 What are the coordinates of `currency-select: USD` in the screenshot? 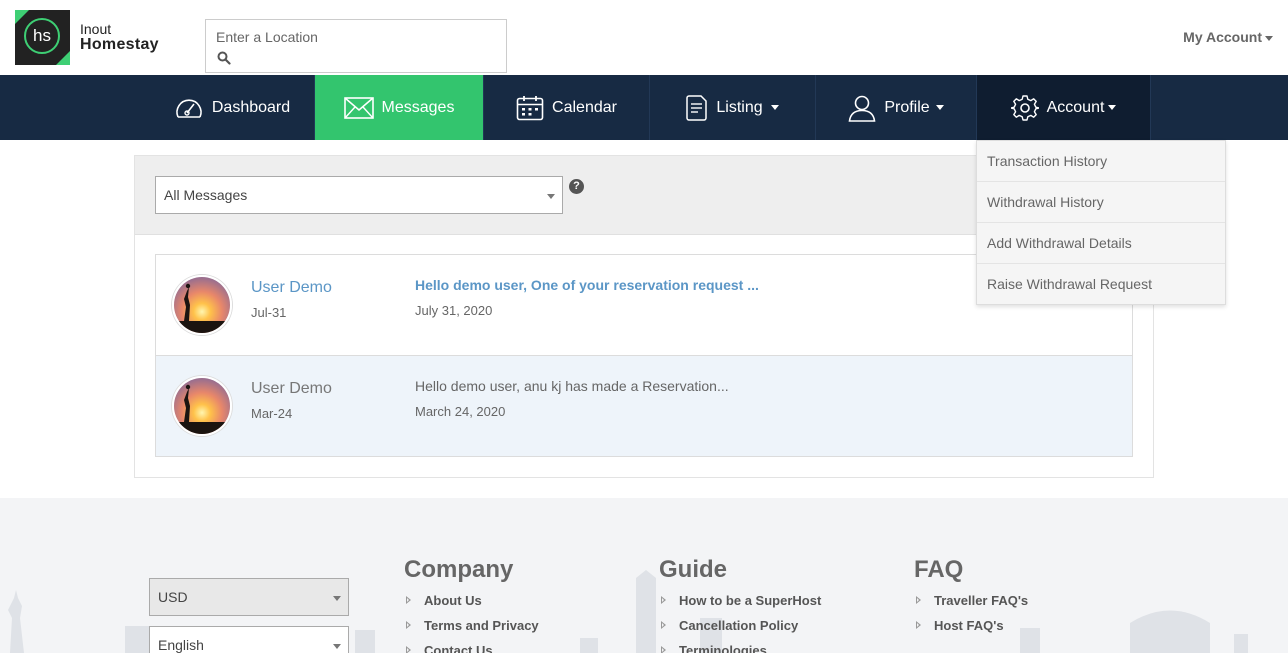 It's located at (249, 597).